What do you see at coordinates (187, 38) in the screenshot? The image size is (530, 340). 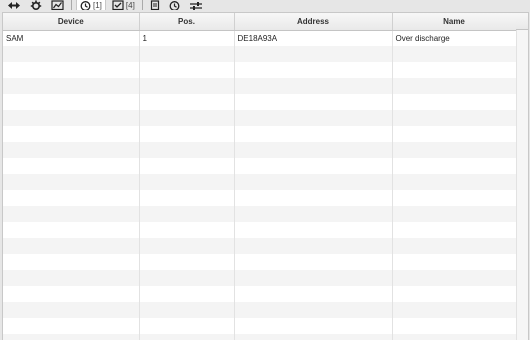 I see `table-cell: 1` at bounding box center [187, 38].